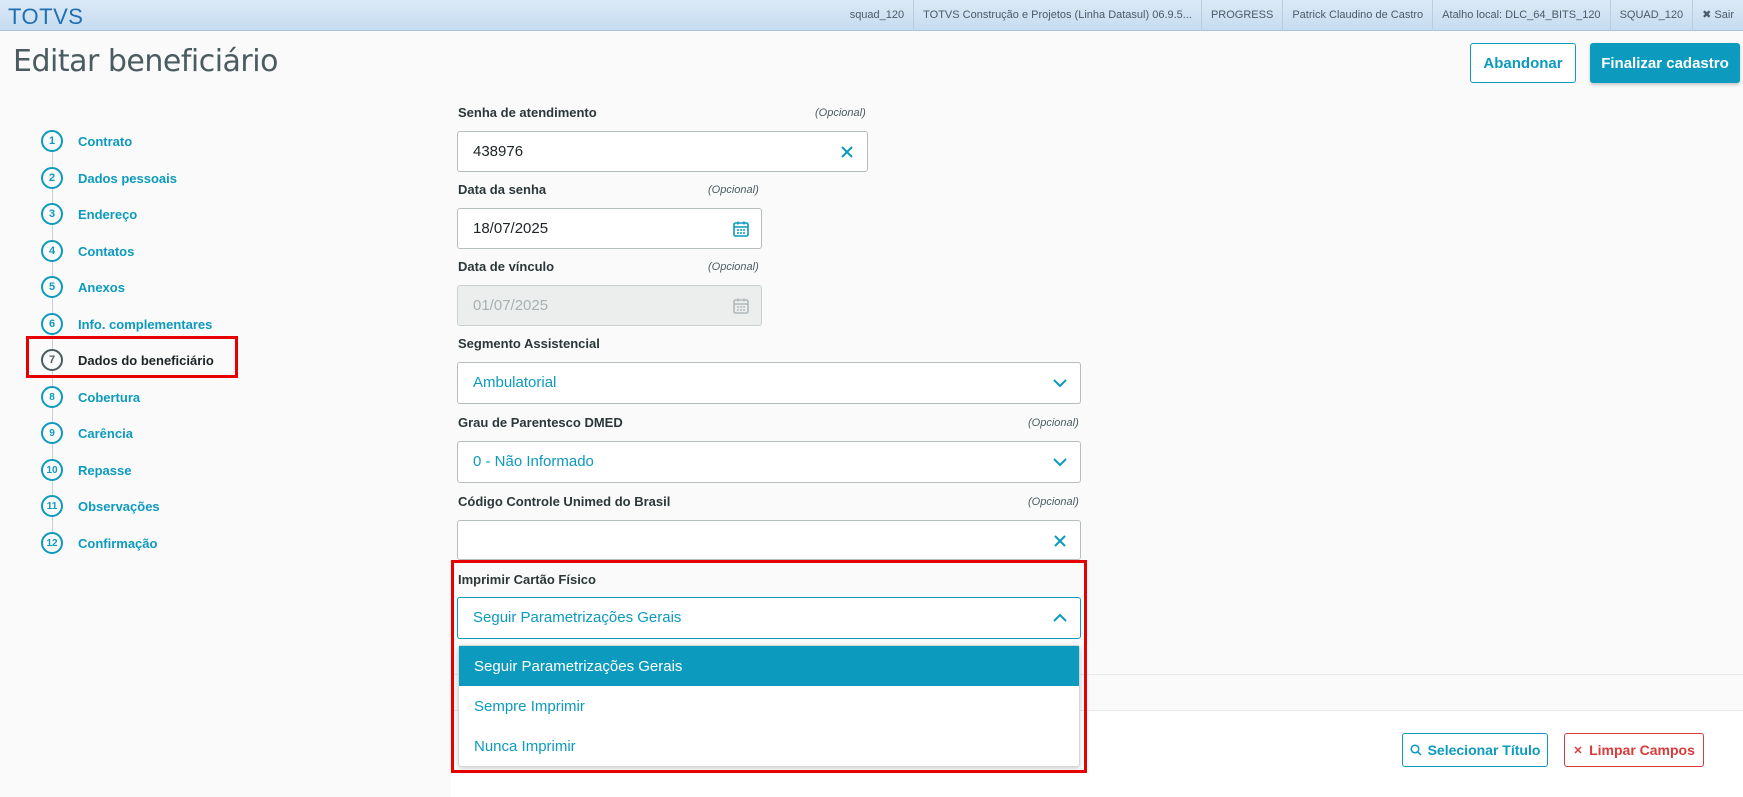 Image resolution: width=1743 pixels, height=797 pixels. I want to click on close-icon, so click(1578, 750).